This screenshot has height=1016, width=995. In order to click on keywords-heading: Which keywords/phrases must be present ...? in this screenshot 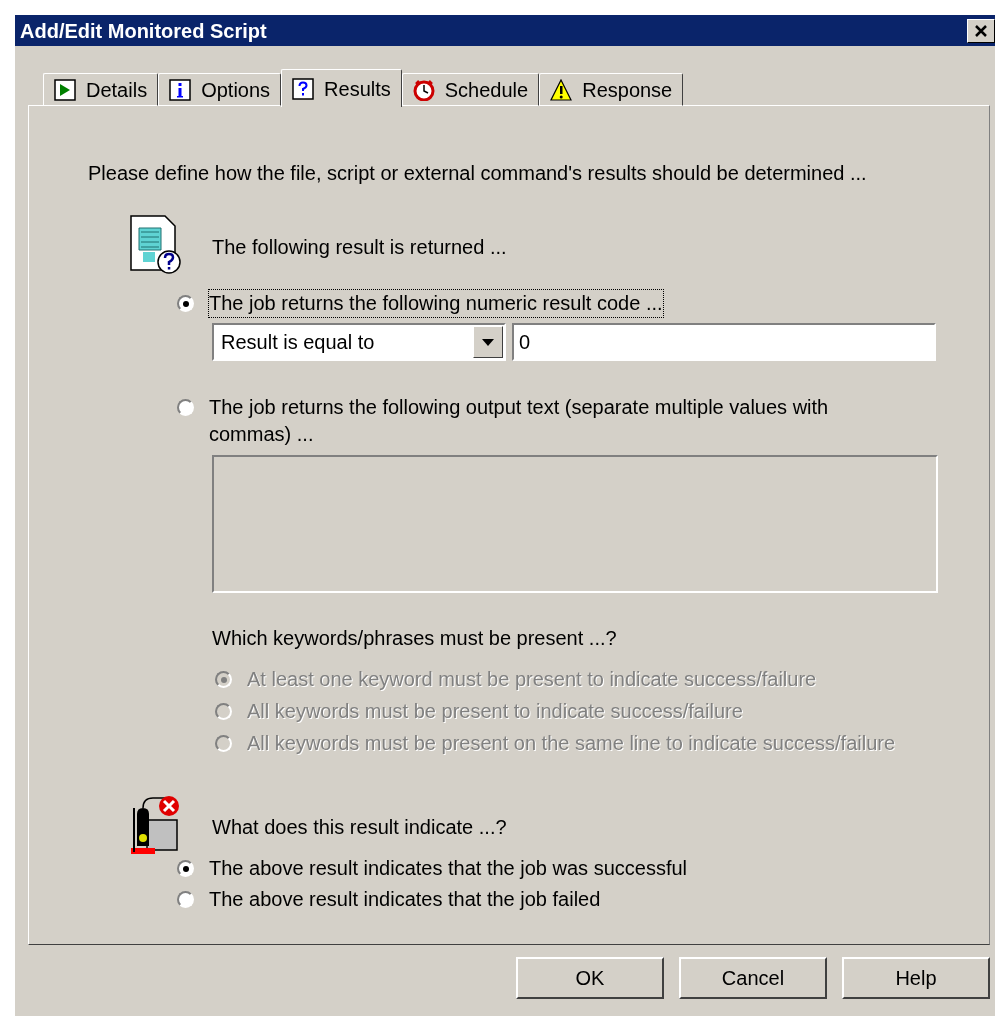, I will do `click(415, 638)`.